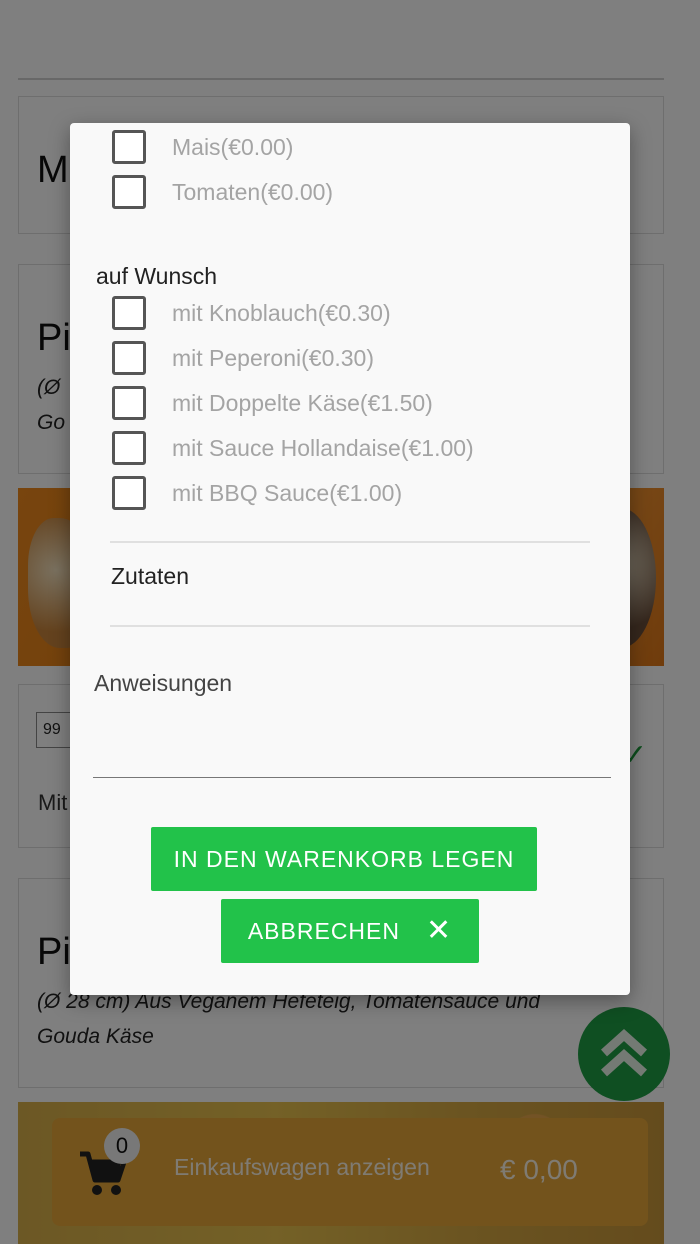 Image resolution: width=700 pixels, height=1244 pixels. What do you see at coordinates (281, 312) in the screenshot?
I see `option-label: mit Knoblauch(€0.30)` at bounding box center [281, 312].